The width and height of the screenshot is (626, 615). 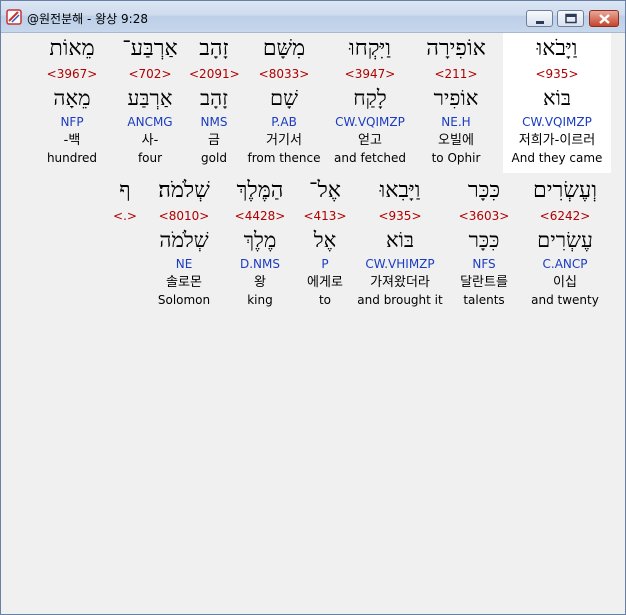 What do you see at coordinates (557, 158) in the screenshot?
I see `english-gloss: And they came` at bounding box center [557, 158].